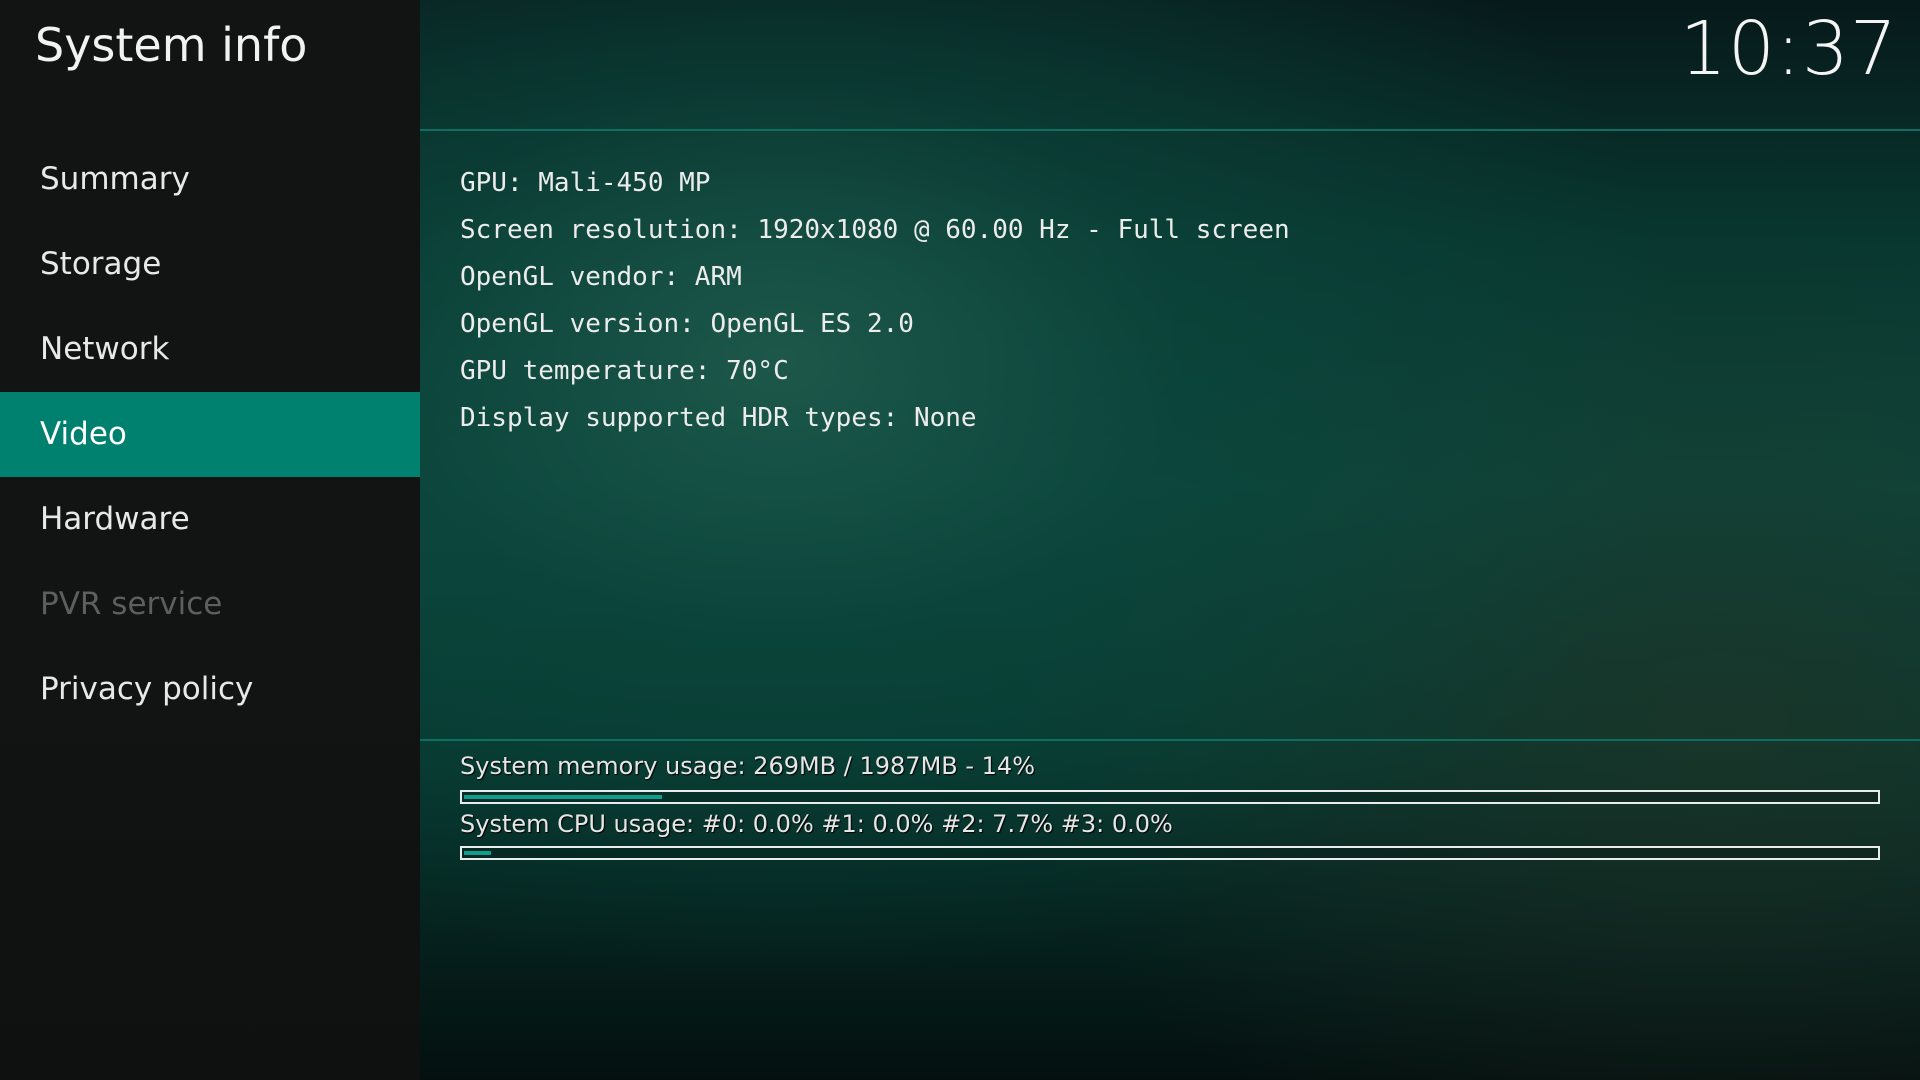 The width and height of the screenshot is (1920, 1080). Describe the element at coordinates (210, 689) in the screenshot. I see `sidebar-item-privacy-policy: Privacy policy` at that location.